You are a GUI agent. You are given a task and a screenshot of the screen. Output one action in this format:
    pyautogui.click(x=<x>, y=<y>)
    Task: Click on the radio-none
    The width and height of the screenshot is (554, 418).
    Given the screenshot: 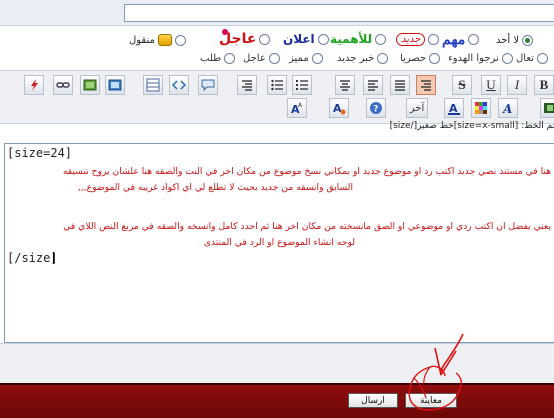 What is the action you would take?
    pyautogui.click(x=528, y=40)
    